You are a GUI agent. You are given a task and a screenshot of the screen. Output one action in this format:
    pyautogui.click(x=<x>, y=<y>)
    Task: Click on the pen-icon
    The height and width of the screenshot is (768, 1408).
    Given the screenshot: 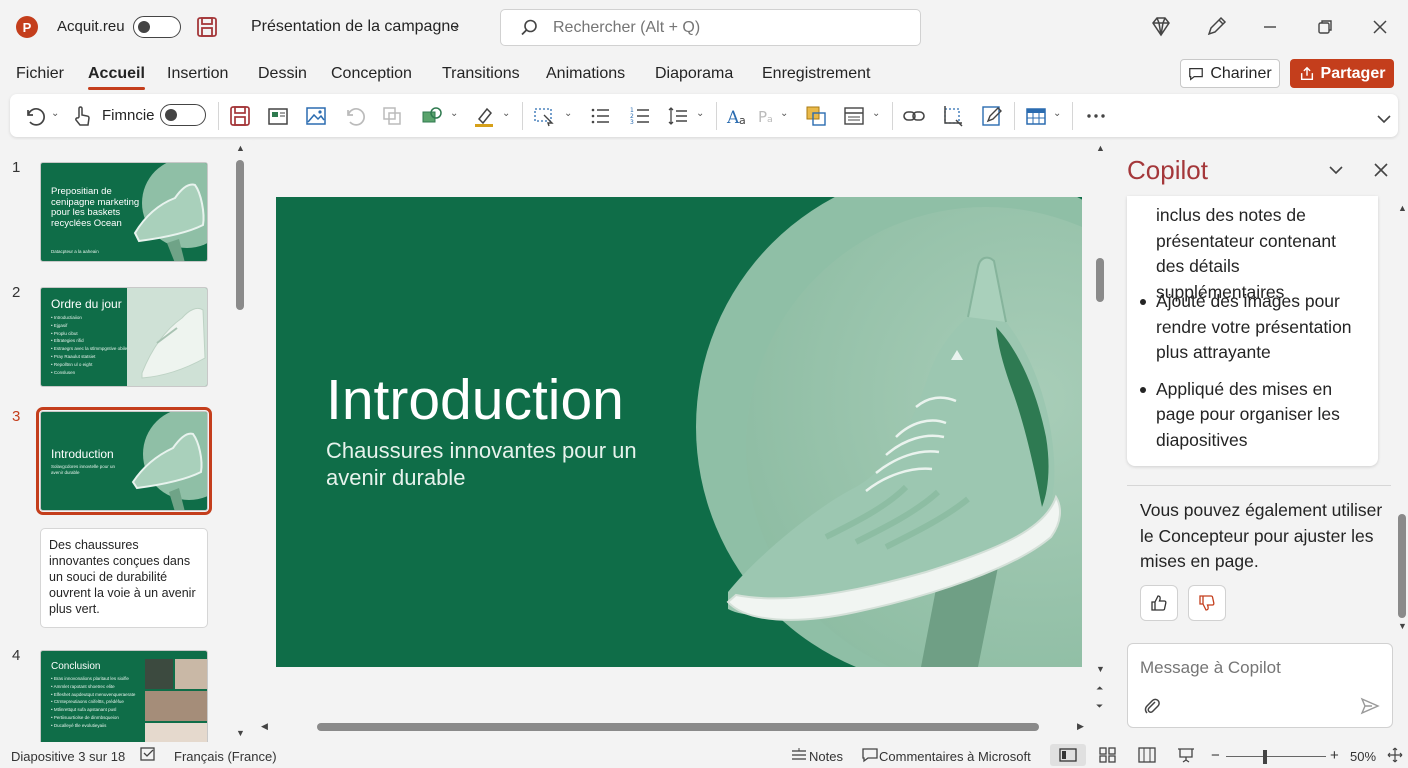 What is the action you would take?
    pyautogui.click(x=1216, y=27)
    